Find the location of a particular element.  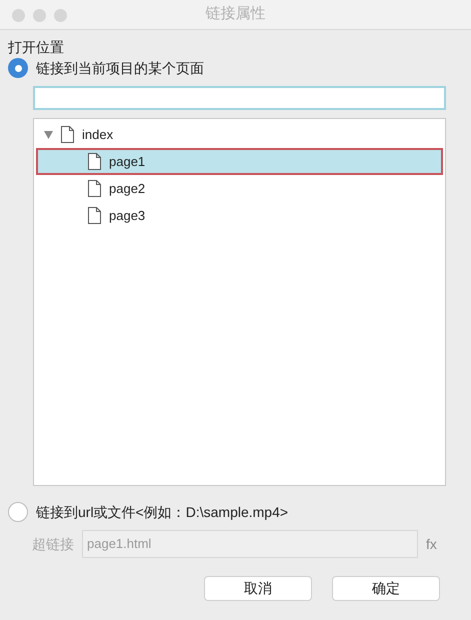

tree-item: page2 is located at coordinates (239, 188).